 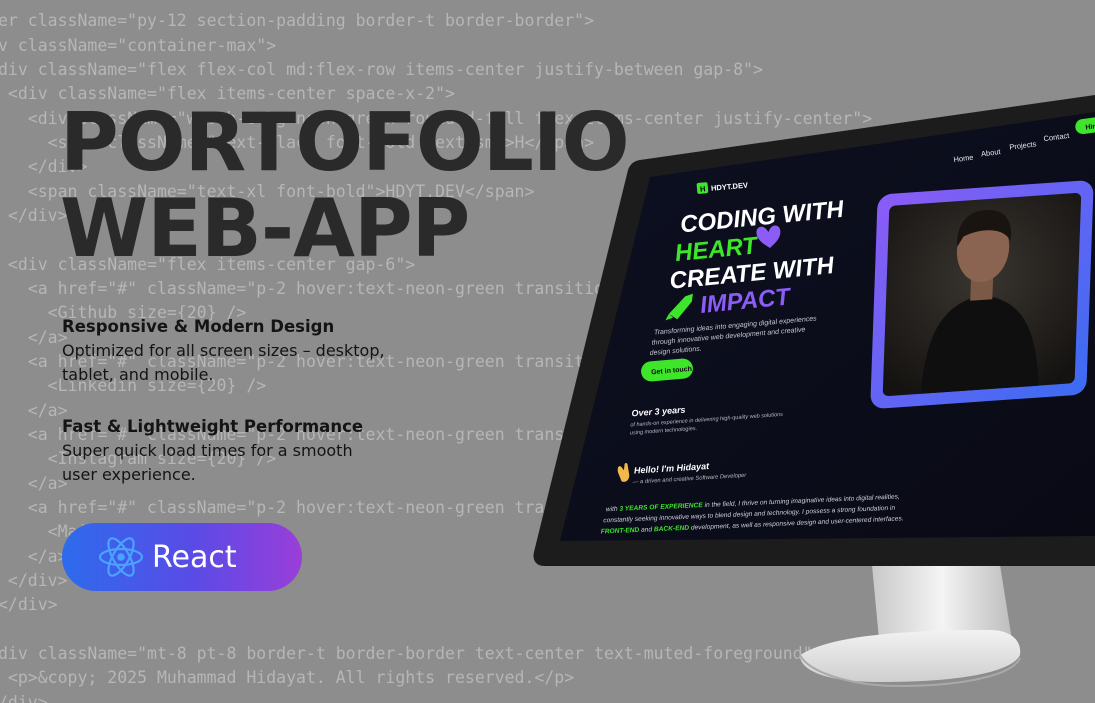 What do you see at coordinates (613, 510) in the screenshot?
I see `screen-bio-text: with` at bounding box center [613, 510].